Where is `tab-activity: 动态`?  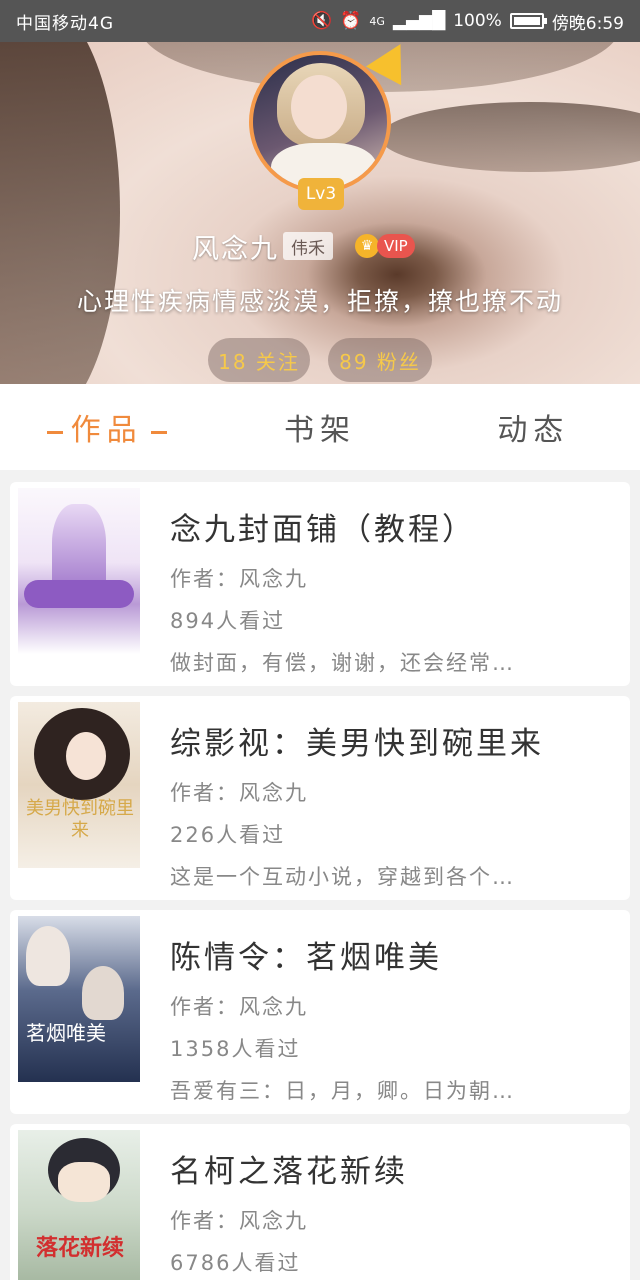
tab-activity: 动态 is located at coordinates (533, 427).